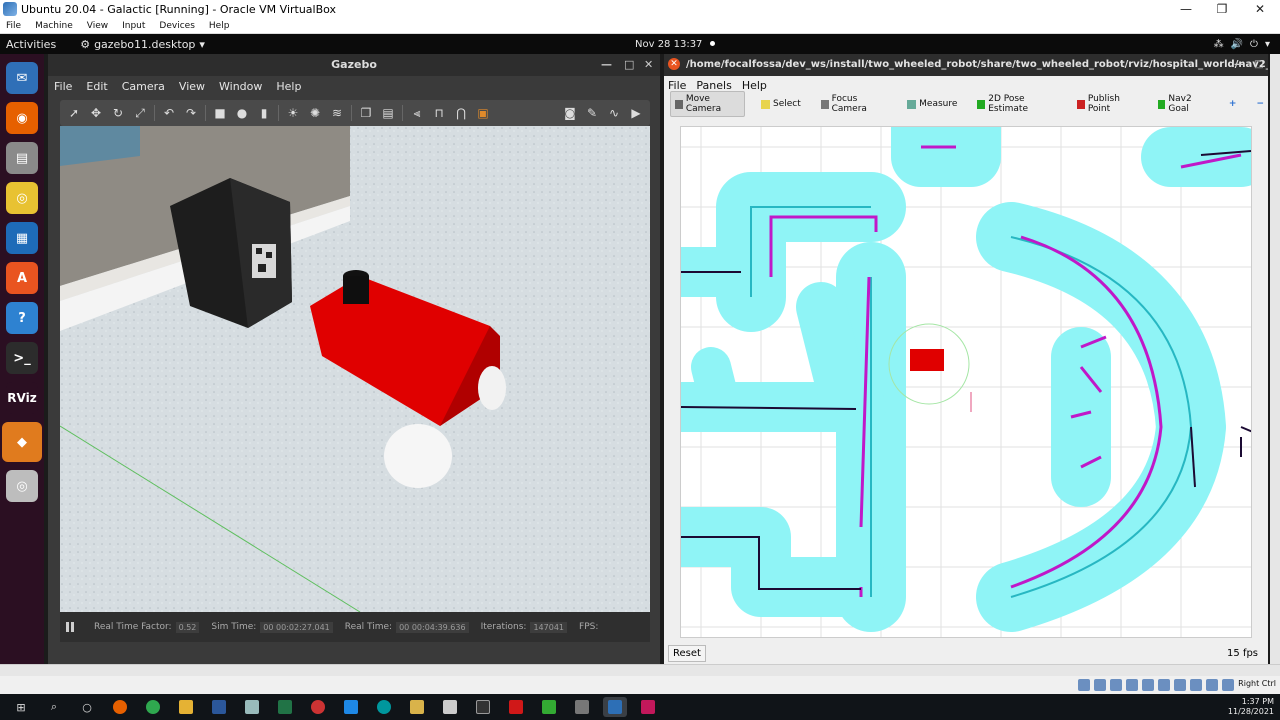 Image resolution: width=1280 pixels, height=720 pixels. Describe the element at coordinates (140, 113) in the screenshot. I see `scale-icon: ⤢` at that location.